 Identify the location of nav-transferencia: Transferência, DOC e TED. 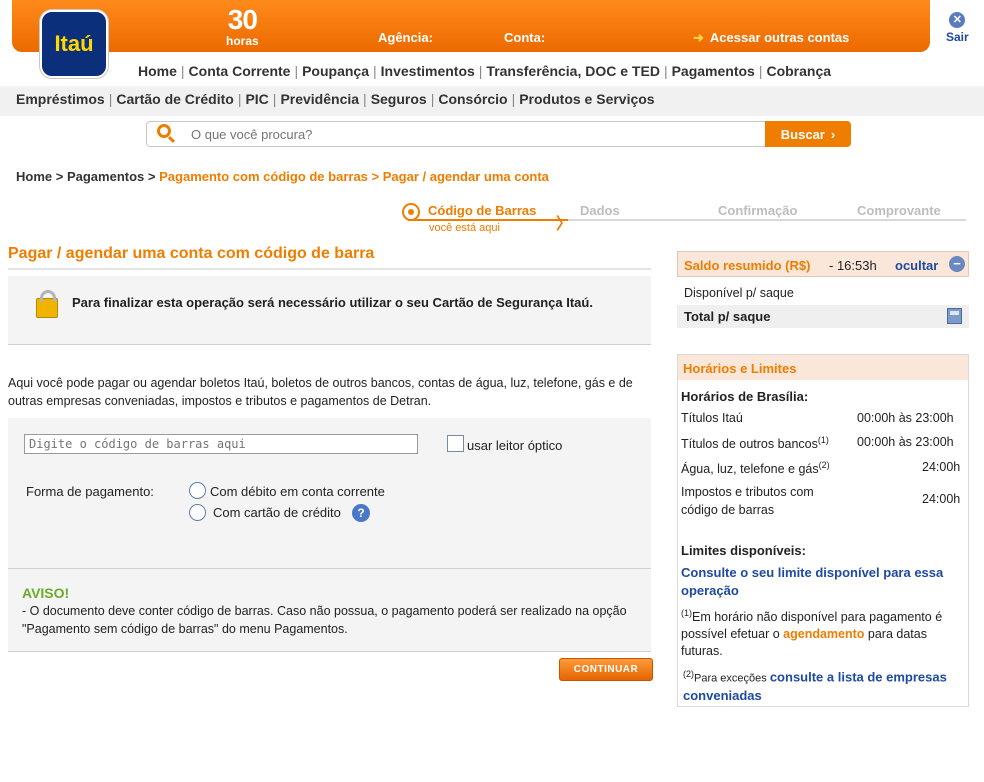
(573, 71).